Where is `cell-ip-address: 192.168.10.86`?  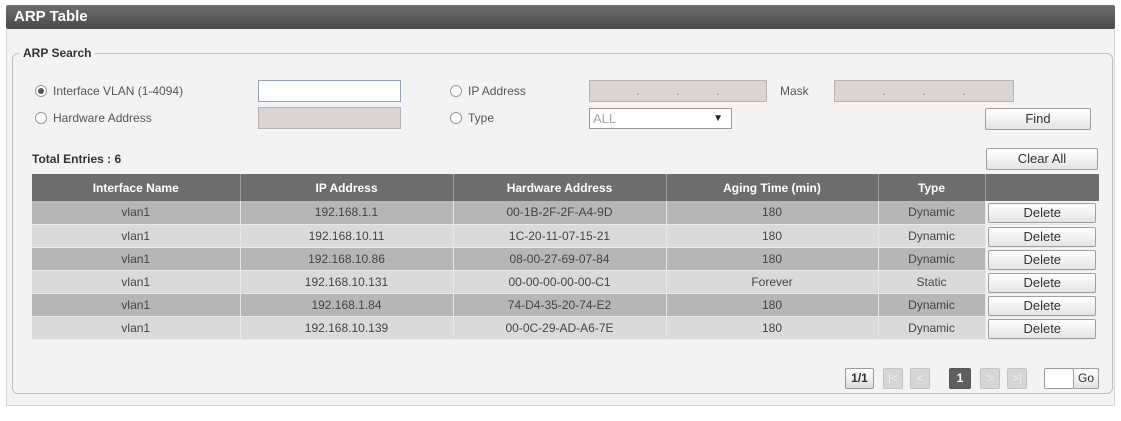 cell-ip-address: 192.168.10.86 is located at coordinates (347, 259).